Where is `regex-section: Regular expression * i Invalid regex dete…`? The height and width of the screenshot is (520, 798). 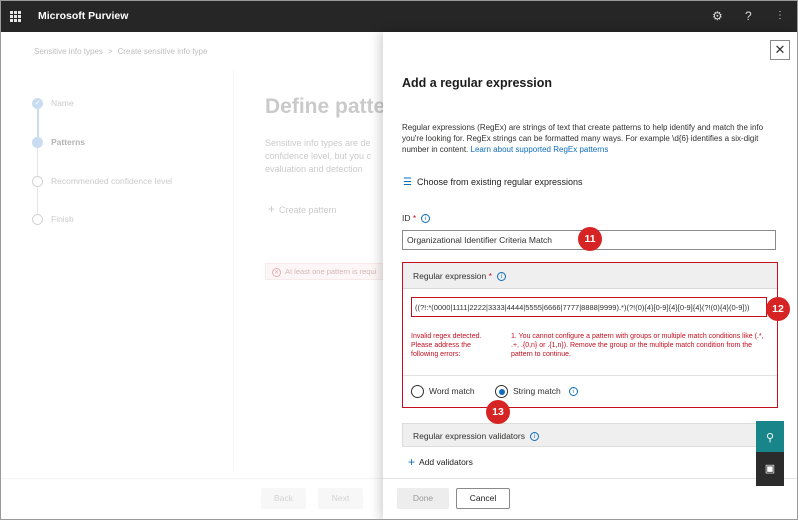 regex-section: Regular expression * i Invalid regex dete… is located at coordinates (590, 335).